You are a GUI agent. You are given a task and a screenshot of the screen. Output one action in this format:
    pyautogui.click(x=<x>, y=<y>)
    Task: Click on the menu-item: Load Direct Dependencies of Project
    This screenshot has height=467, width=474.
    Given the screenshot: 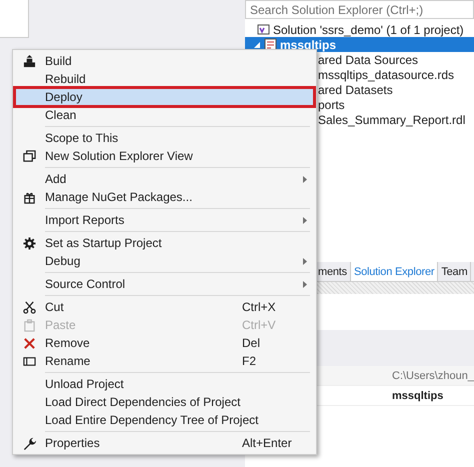 What is the action you would take?
    pyautogui.click(x=164, y=402)
    